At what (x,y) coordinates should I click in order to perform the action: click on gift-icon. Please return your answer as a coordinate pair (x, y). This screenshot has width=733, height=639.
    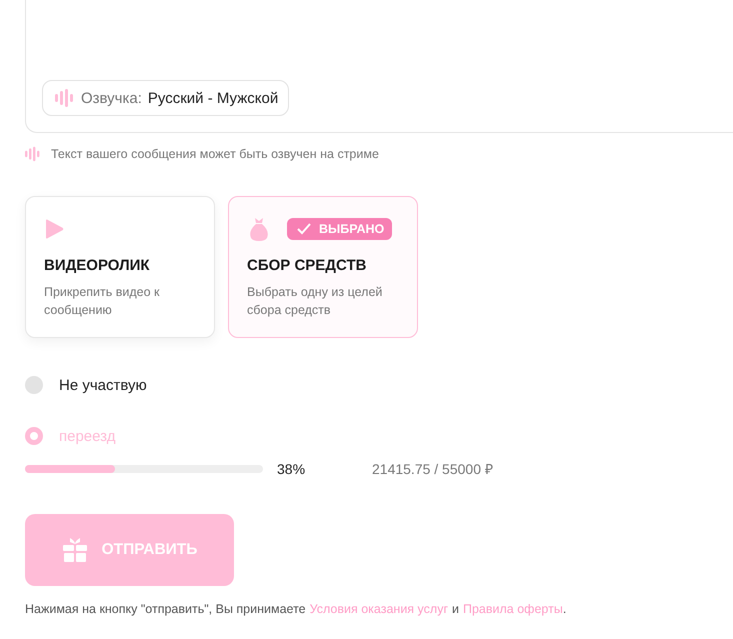
    Looking at the image, I should click on (75, 550).